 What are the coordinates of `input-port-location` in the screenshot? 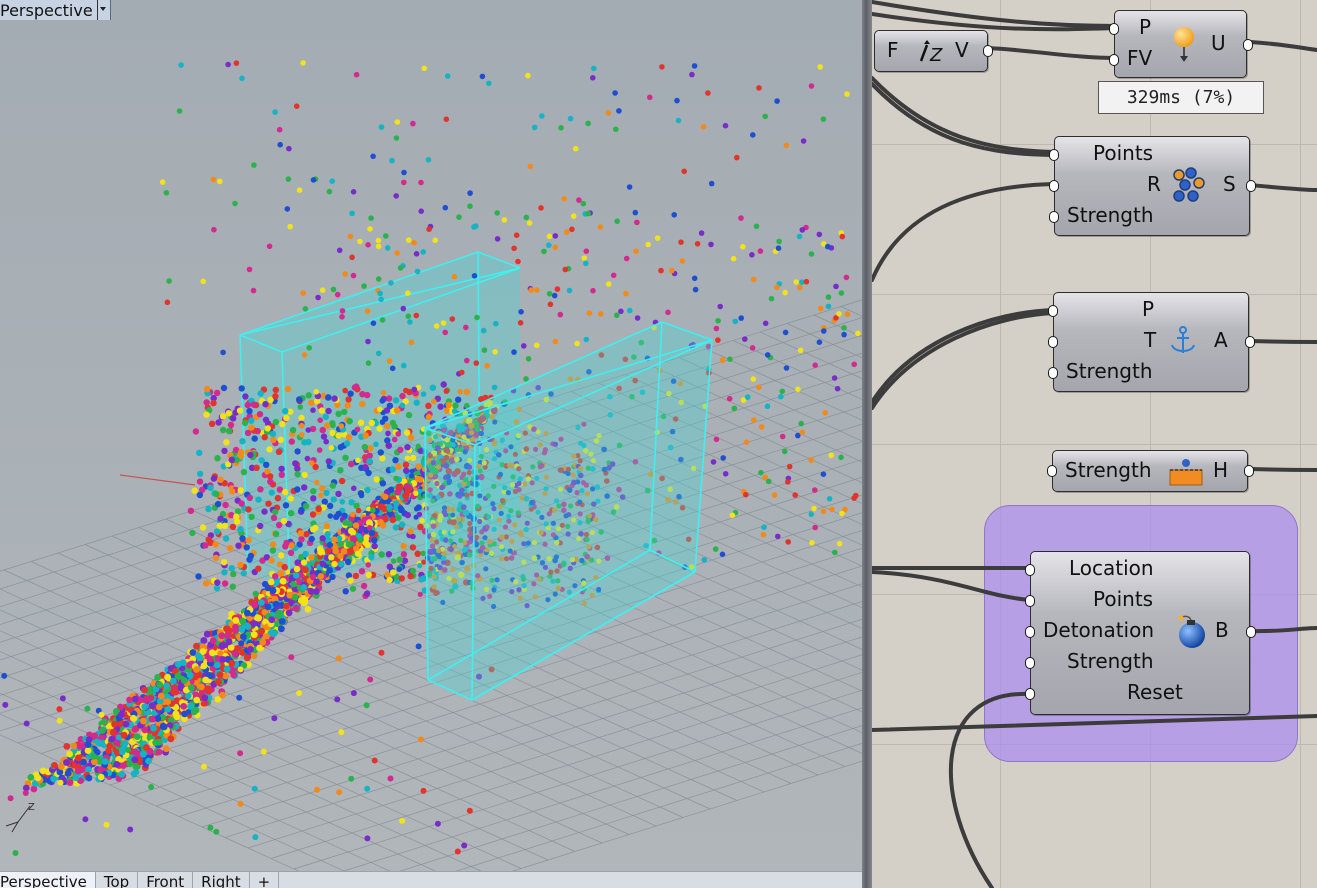 It's located at (1030, 570).